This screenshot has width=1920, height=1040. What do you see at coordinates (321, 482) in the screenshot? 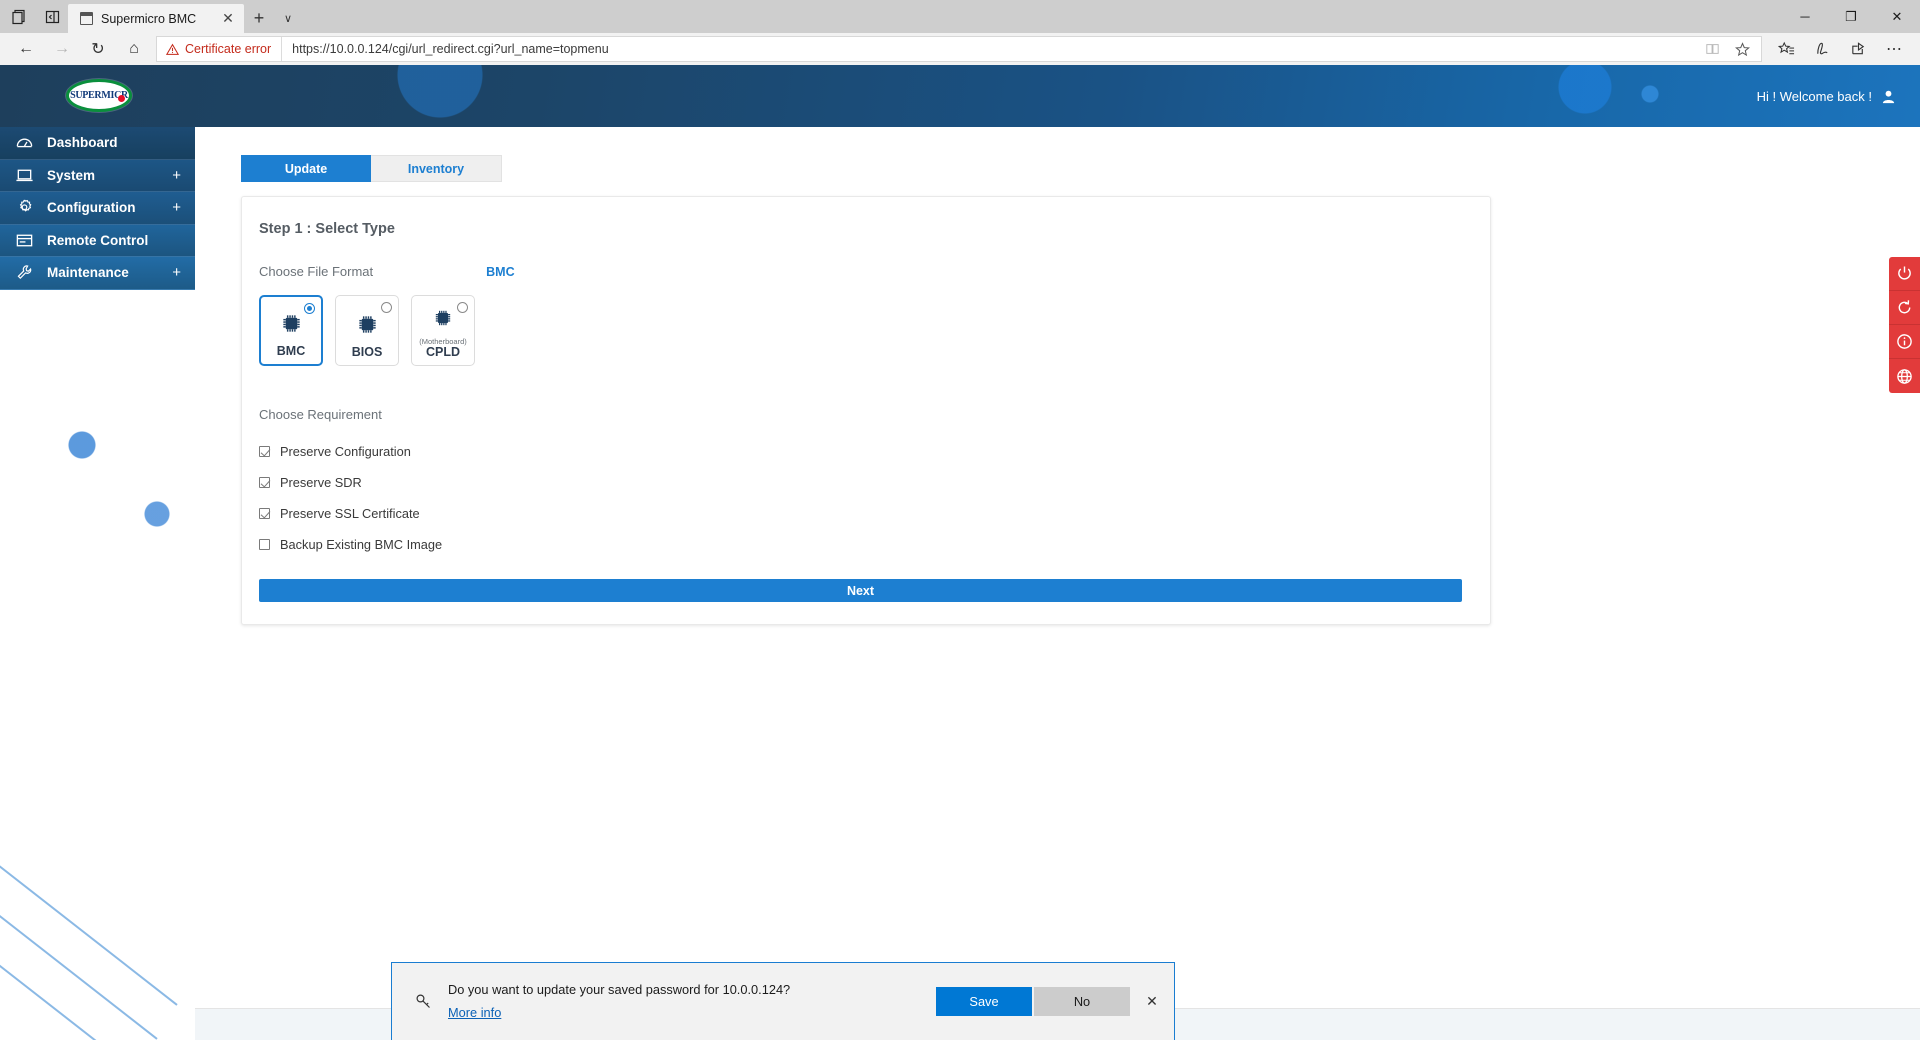
I see `requirement-label: Preserve SDR` at bounding box center [321, 482].